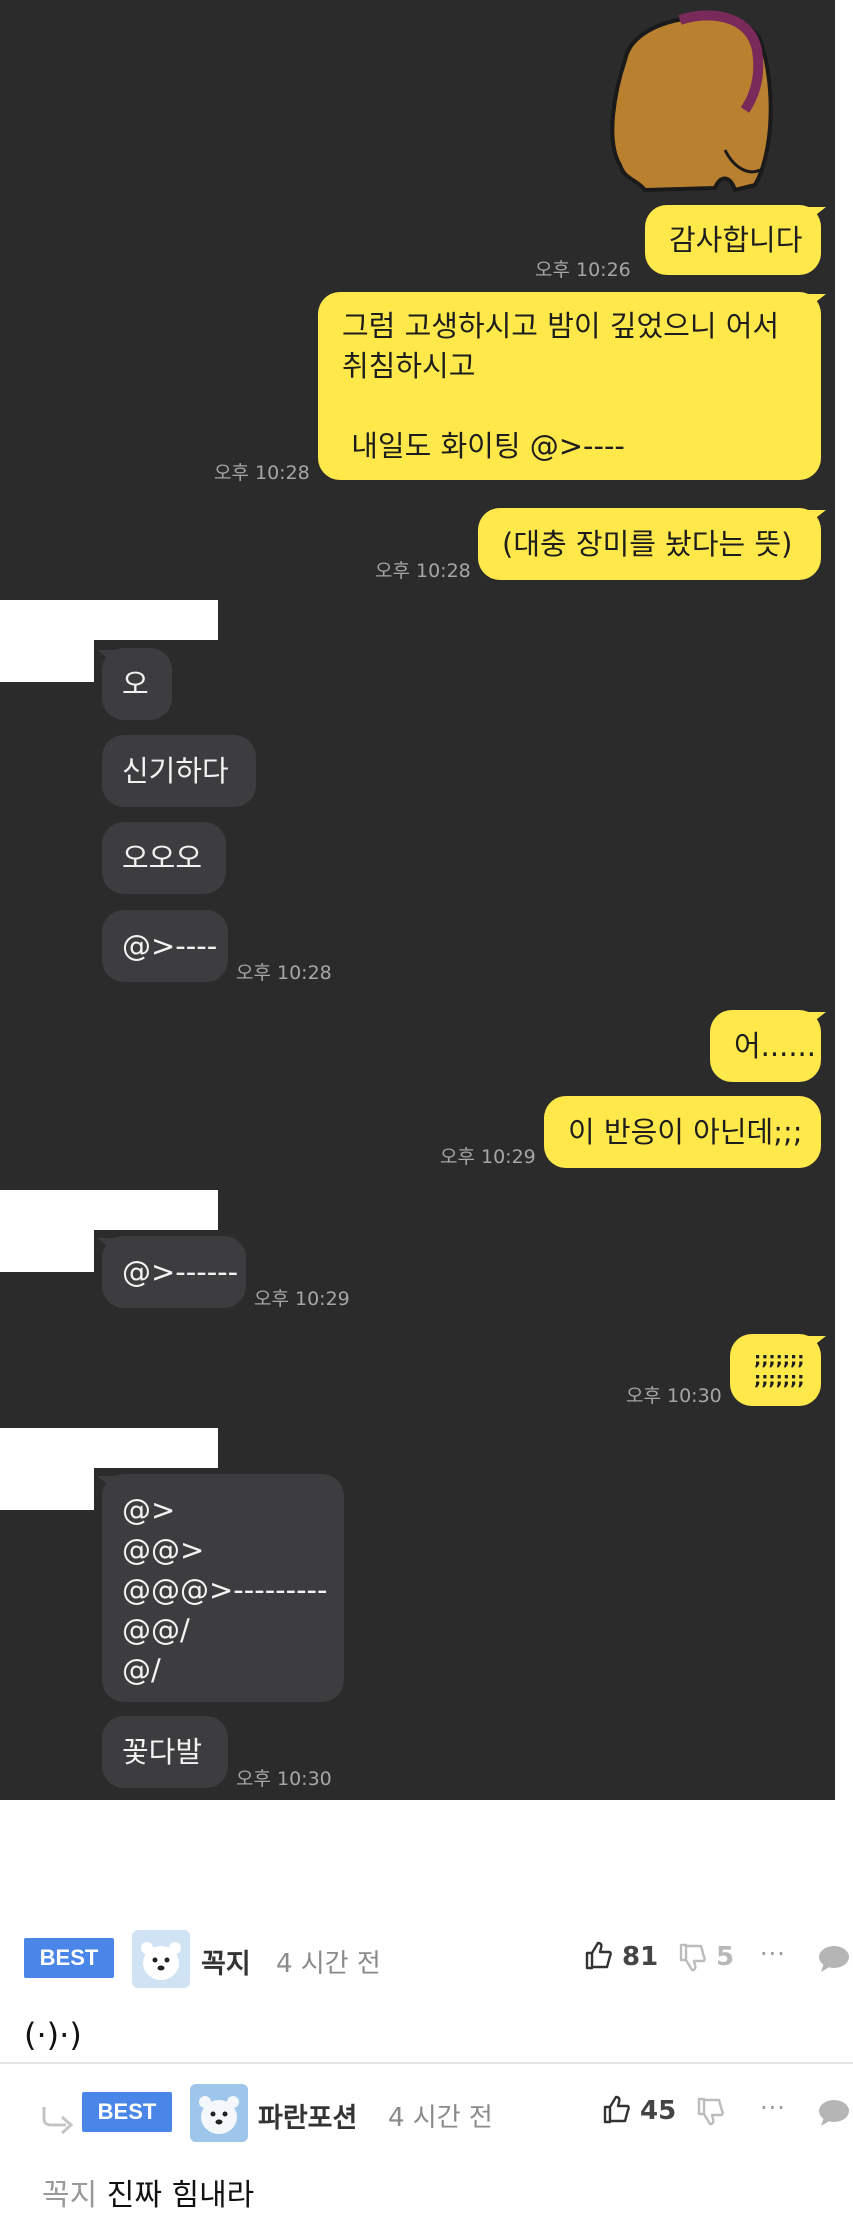 The width and height of the screenshot is (853, 2230). I want to click on comment-text: (·)·), so click(53, 2035).